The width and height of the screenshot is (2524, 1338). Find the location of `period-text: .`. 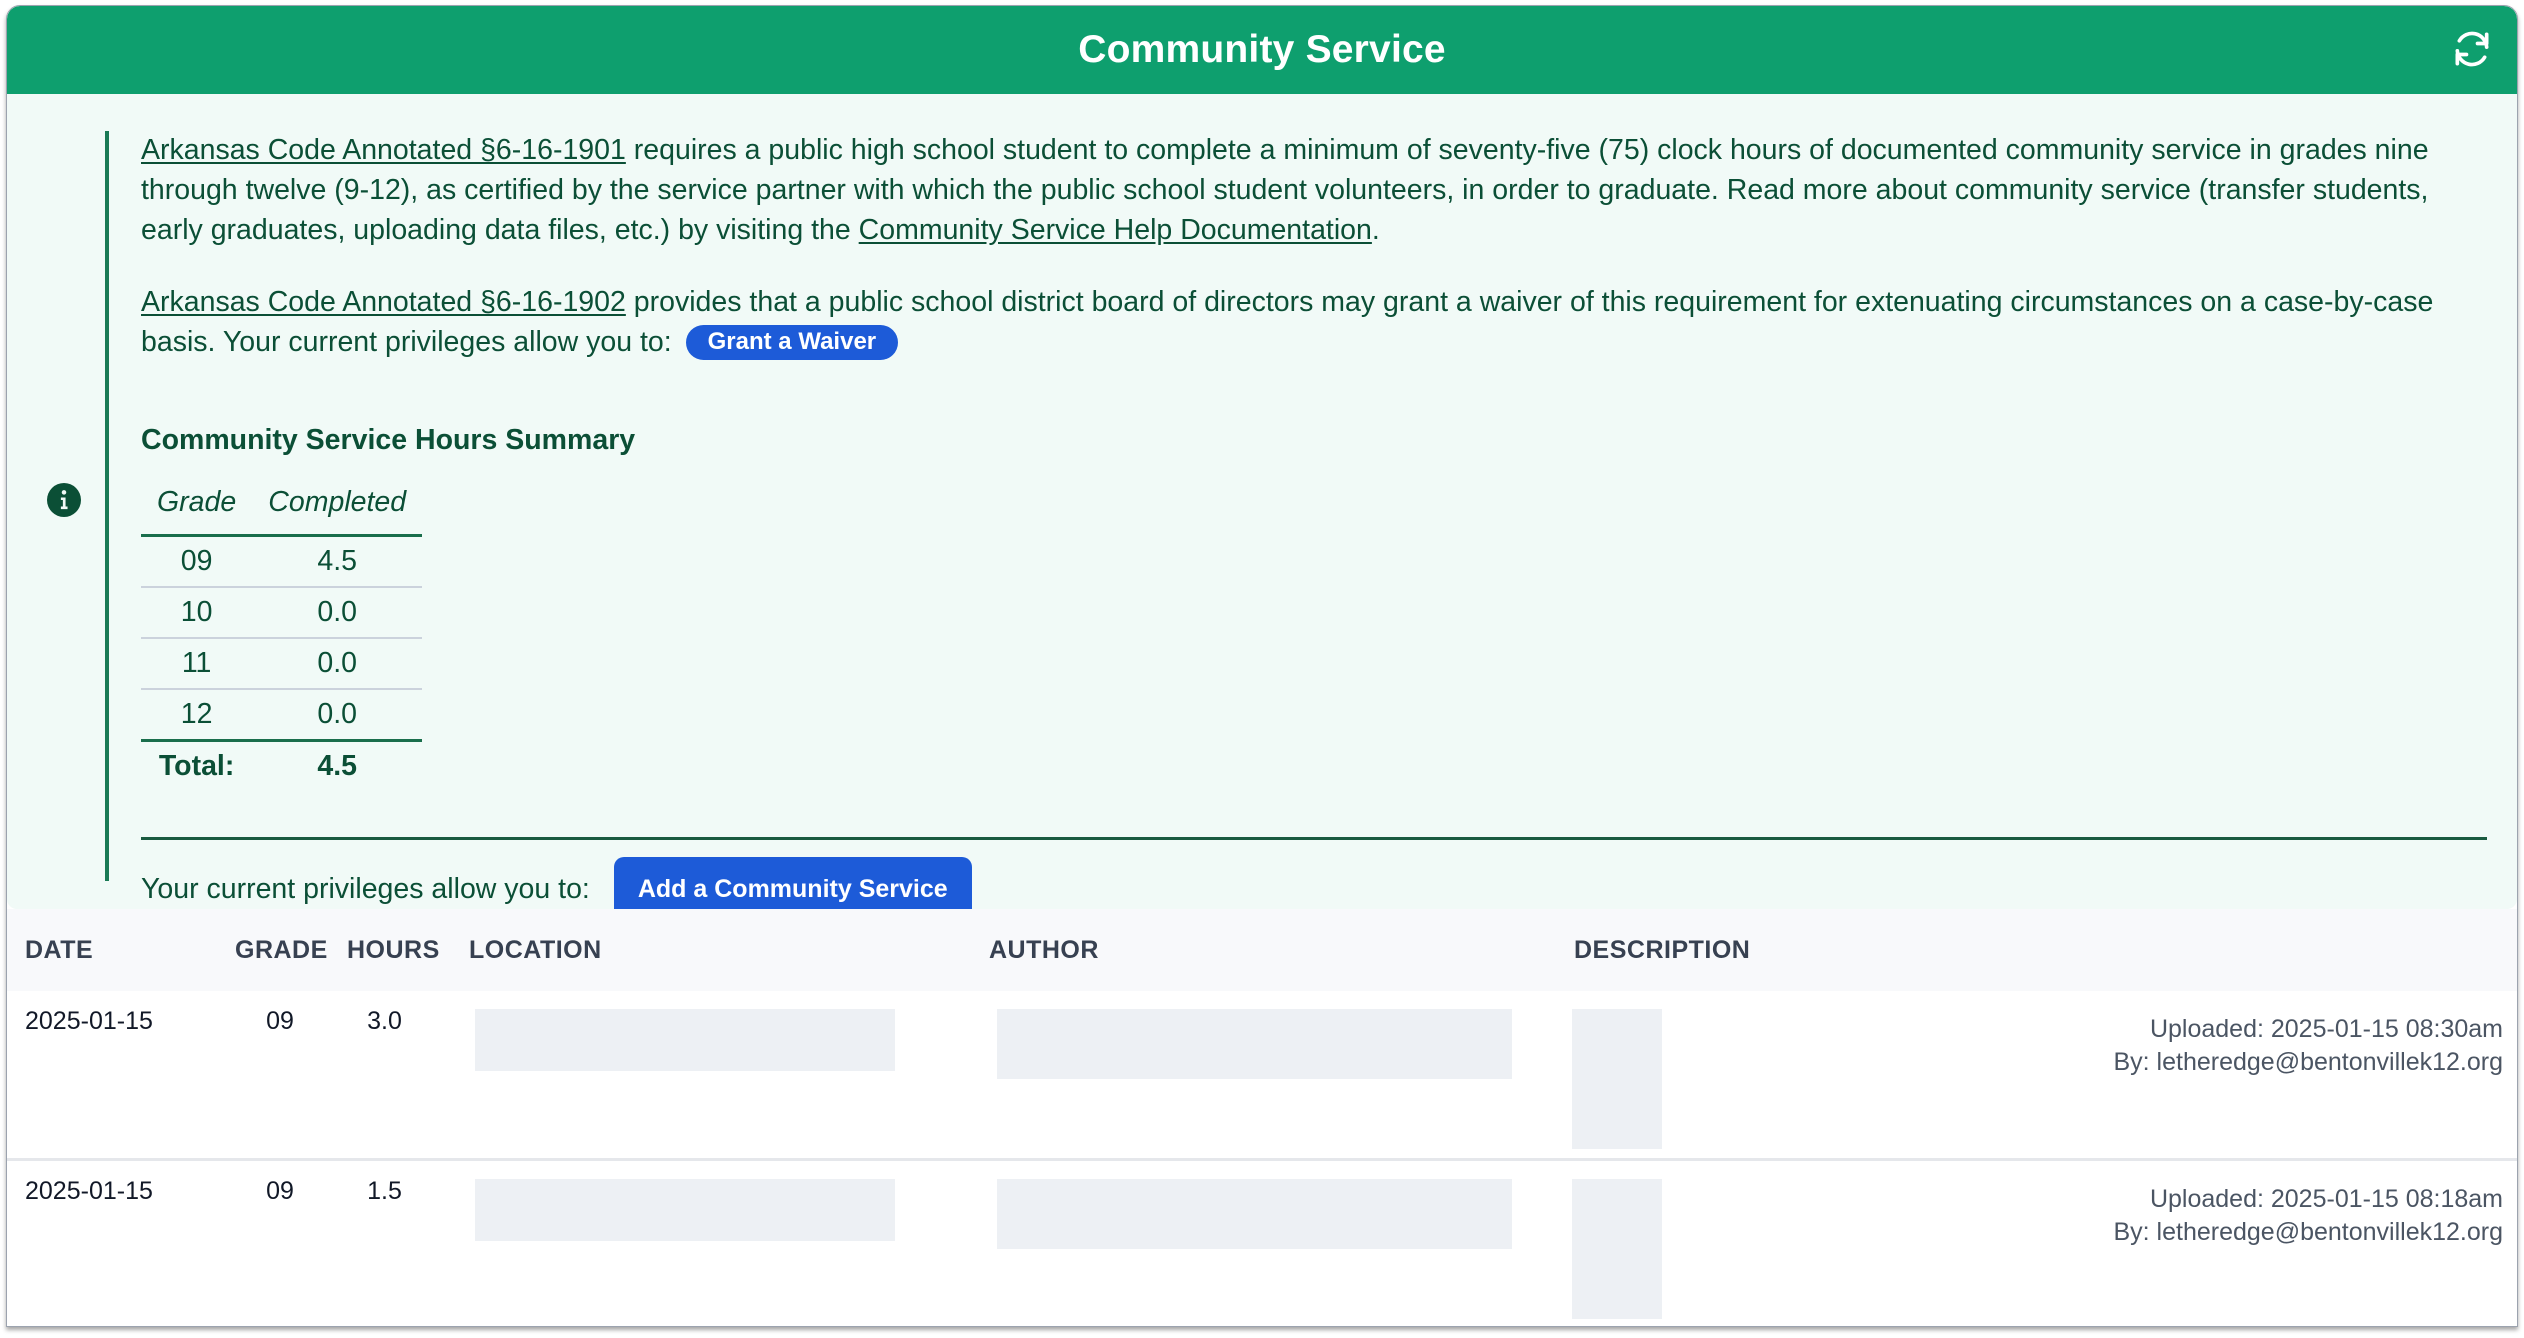

period-text: . is located at coordinates (1375, 230).